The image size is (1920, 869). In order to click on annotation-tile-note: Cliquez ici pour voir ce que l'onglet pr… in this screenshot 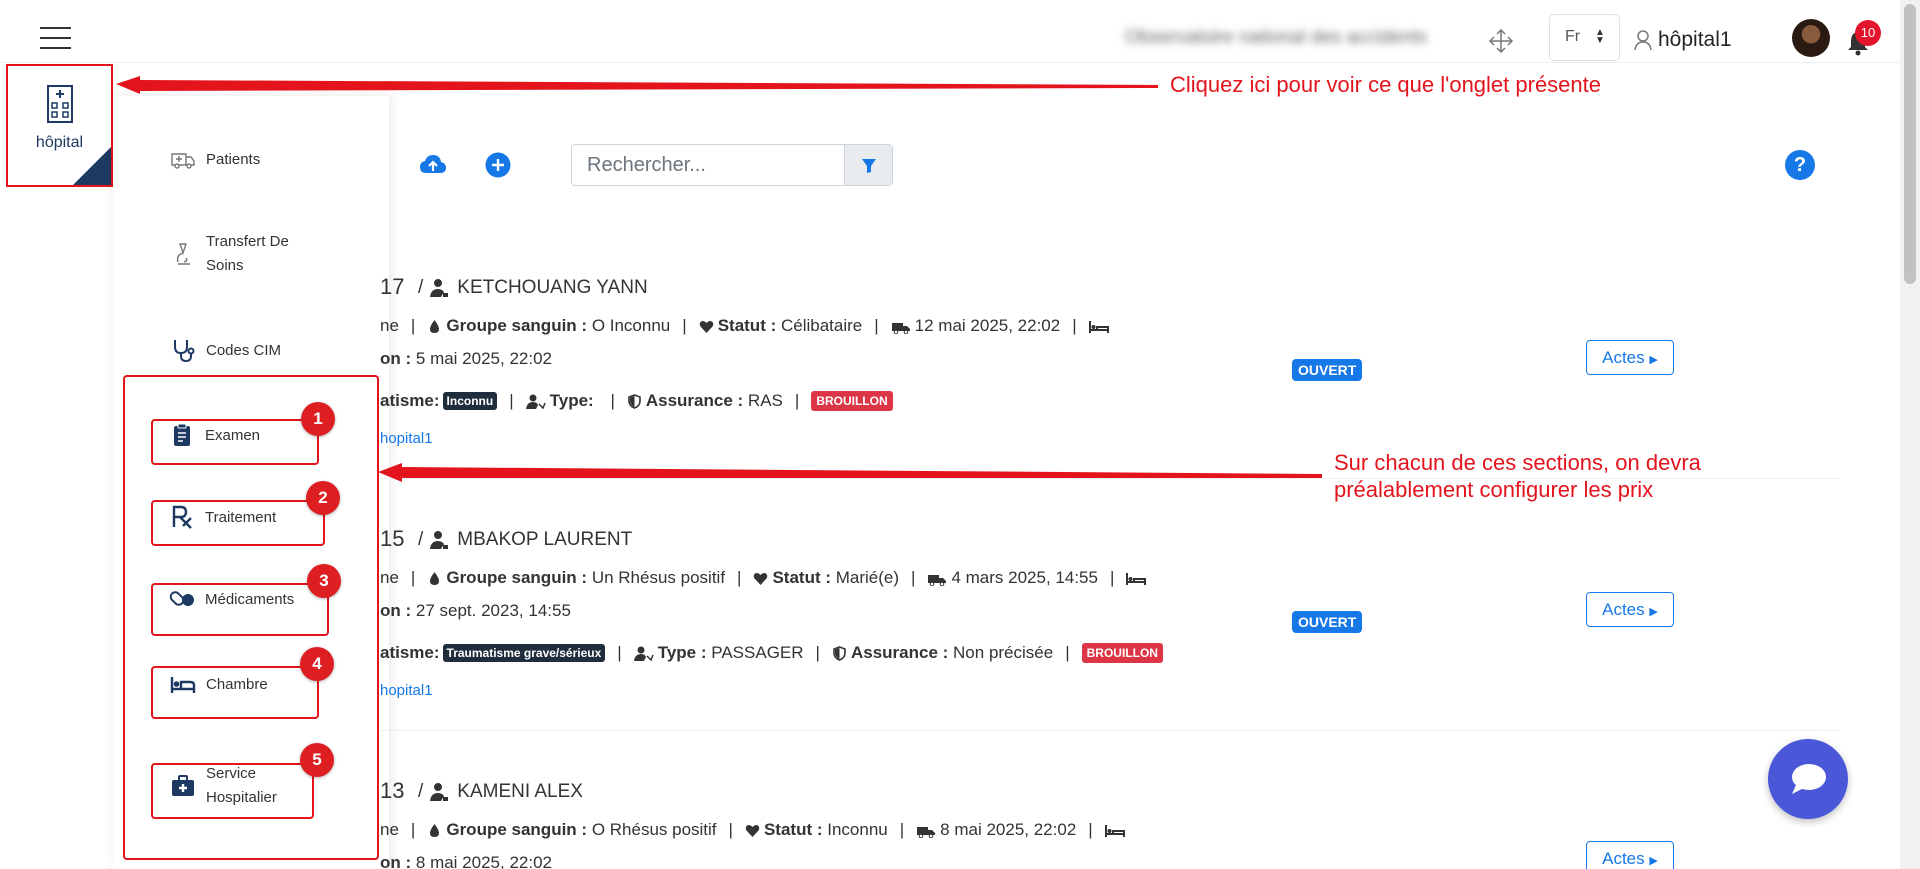, I will do `click(1385, 84)`.